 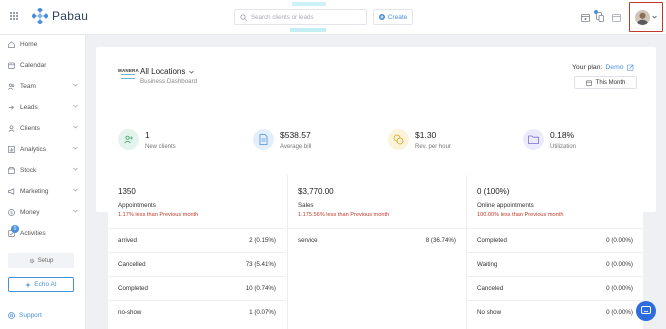 I want to click on menu-grid-icon, so click(x=14, y=16).